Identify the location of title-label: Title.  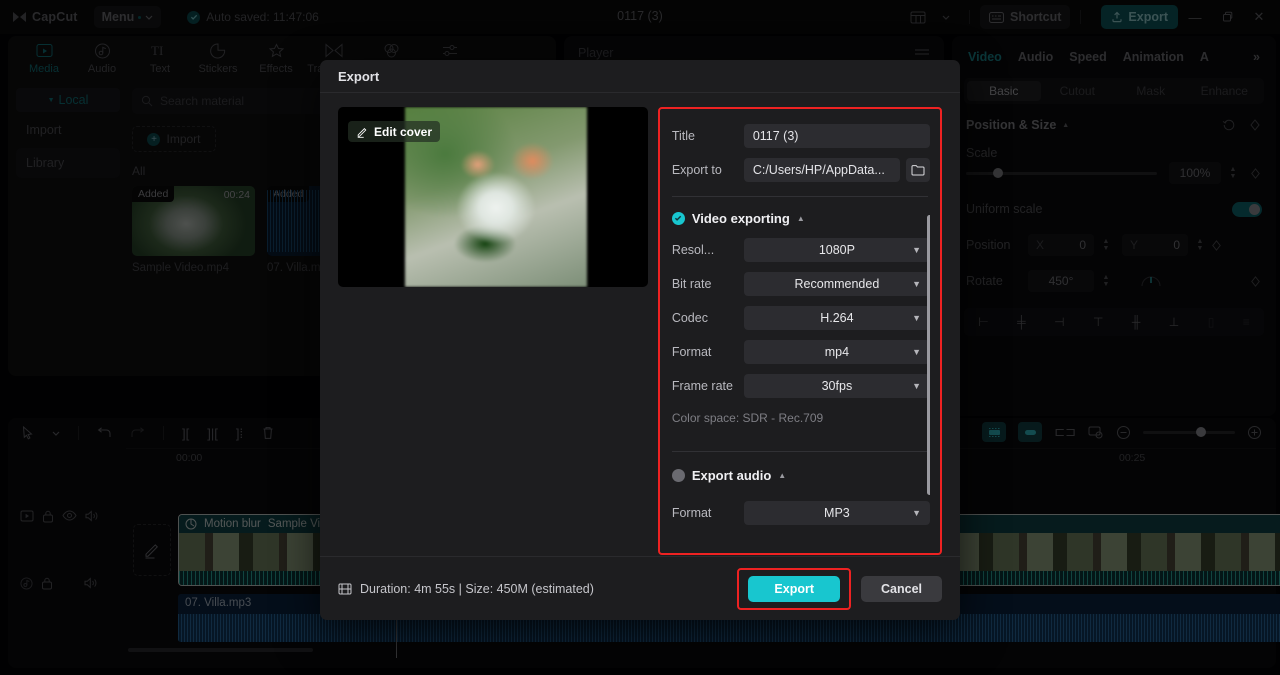
(683, 136).